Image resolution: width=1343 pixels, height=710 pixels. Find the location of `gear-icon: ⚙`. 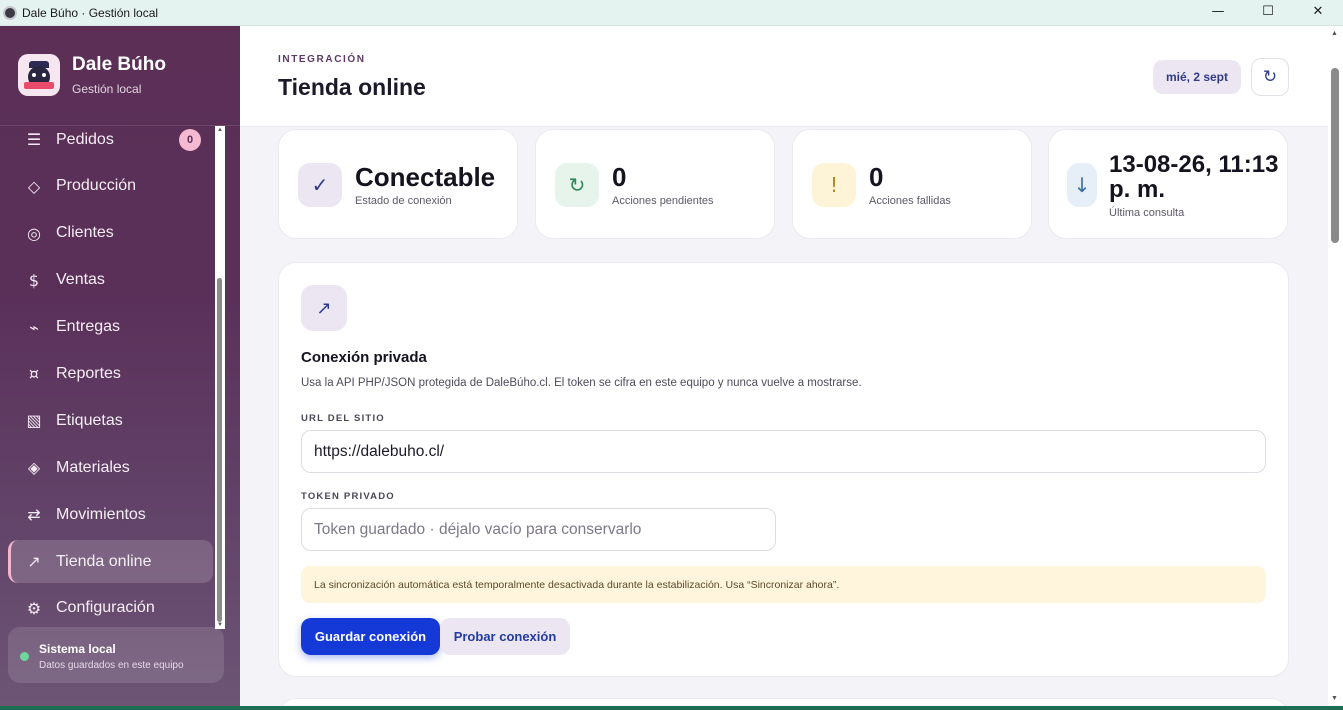

gear-icon: ⚙ is located at coordinates (34, 608).